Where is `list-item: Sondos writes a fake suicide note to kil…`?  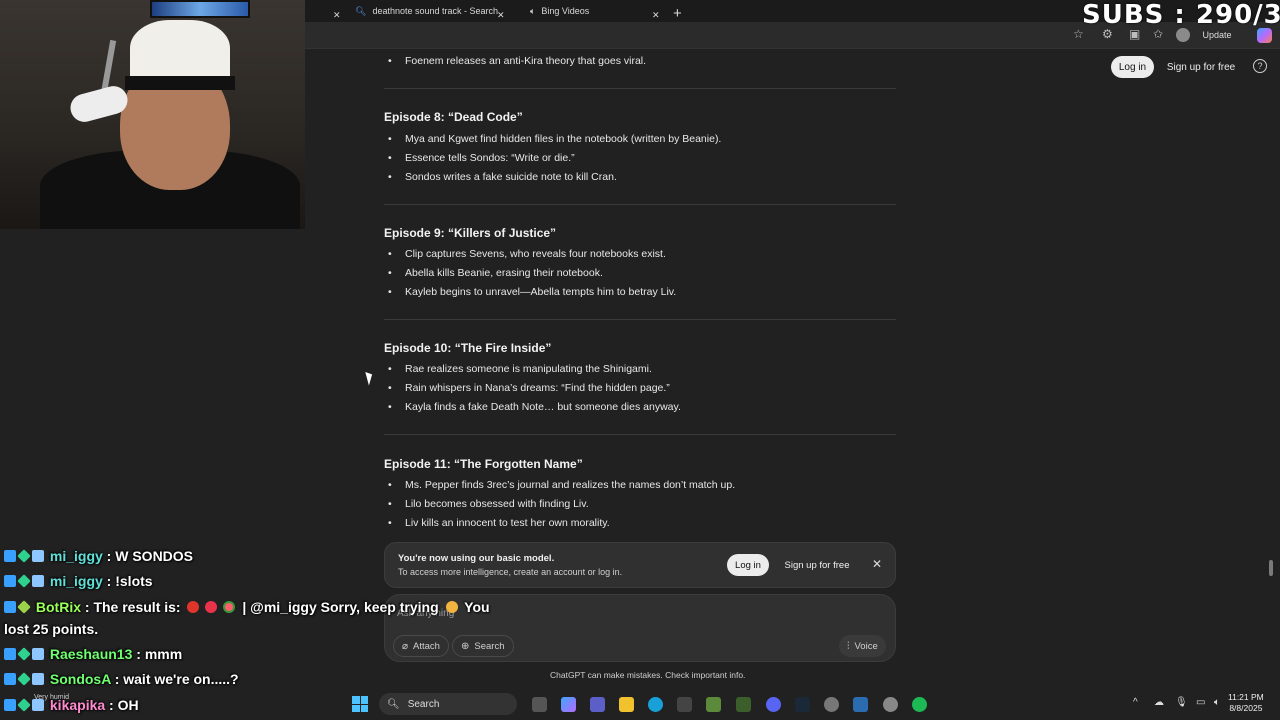 list-item: Sondos writes a fake suicide note to kil… is located at coordinates (502, 177).